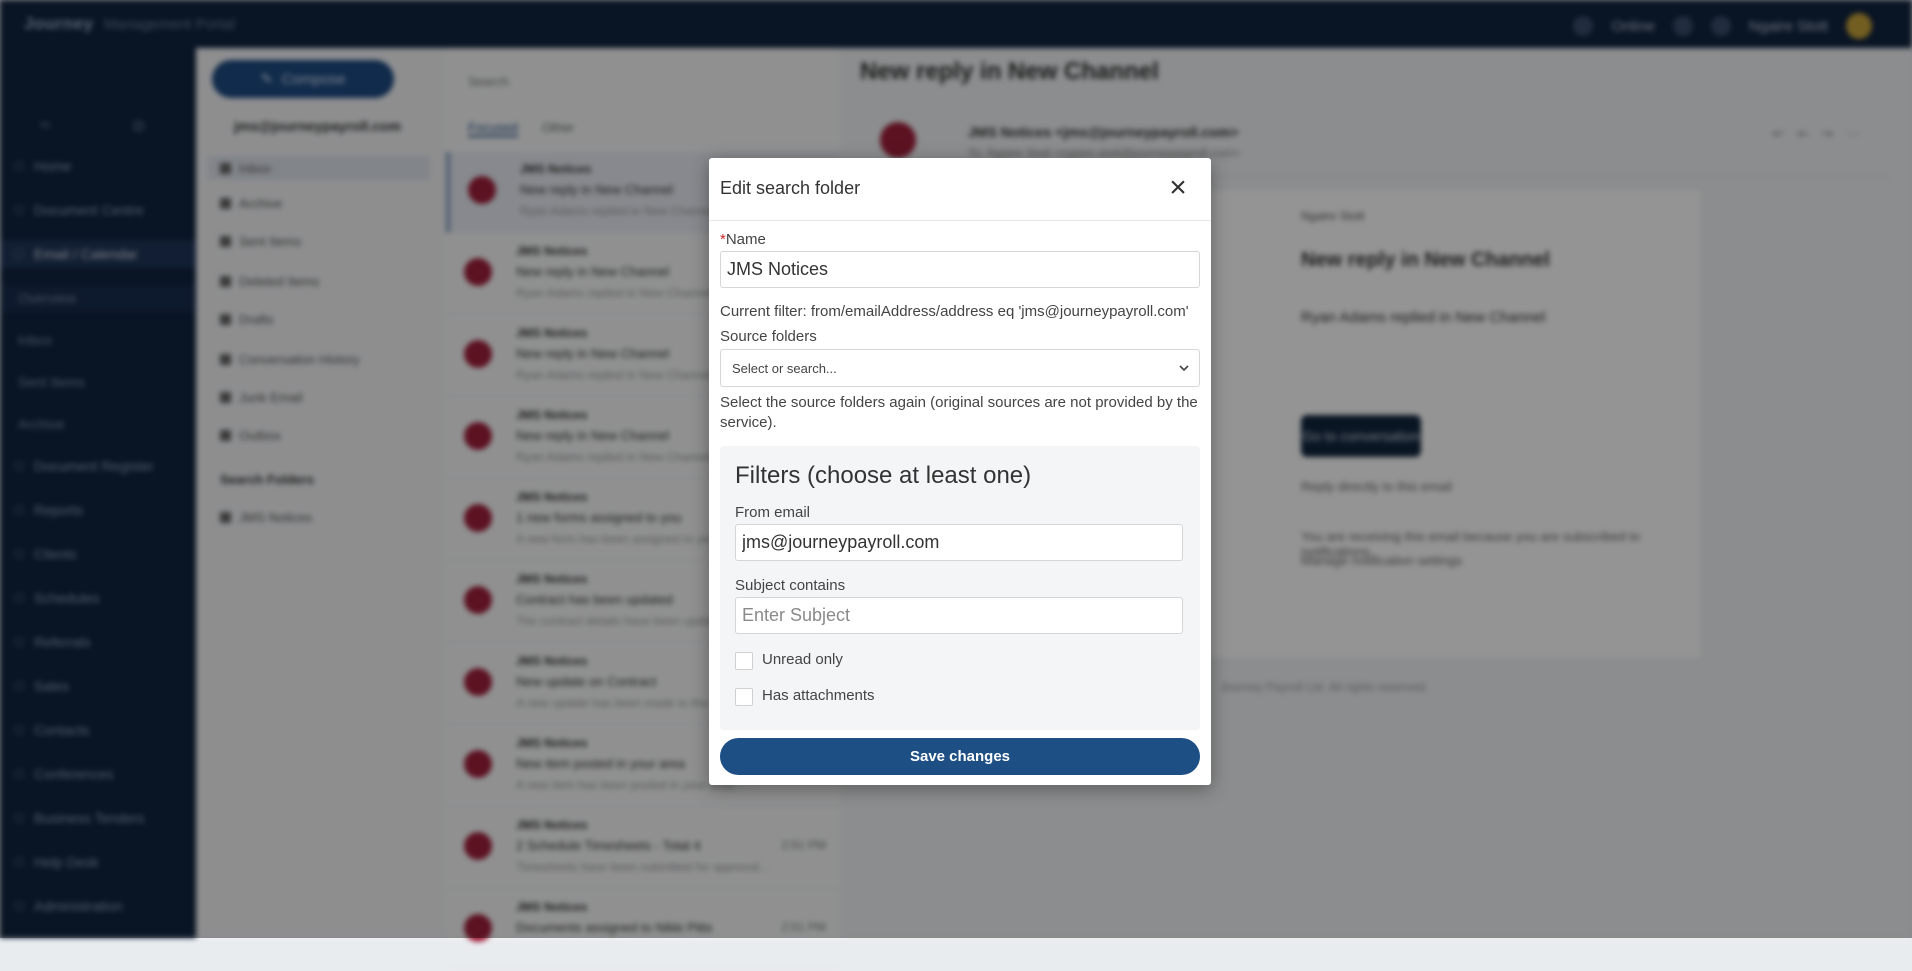 Image resolution: width=1912 pixels, height=971 pixels. Describe the element at coordinates (768, 336) in the screenshot. I see `source-folders-label: Source folders` at that location.